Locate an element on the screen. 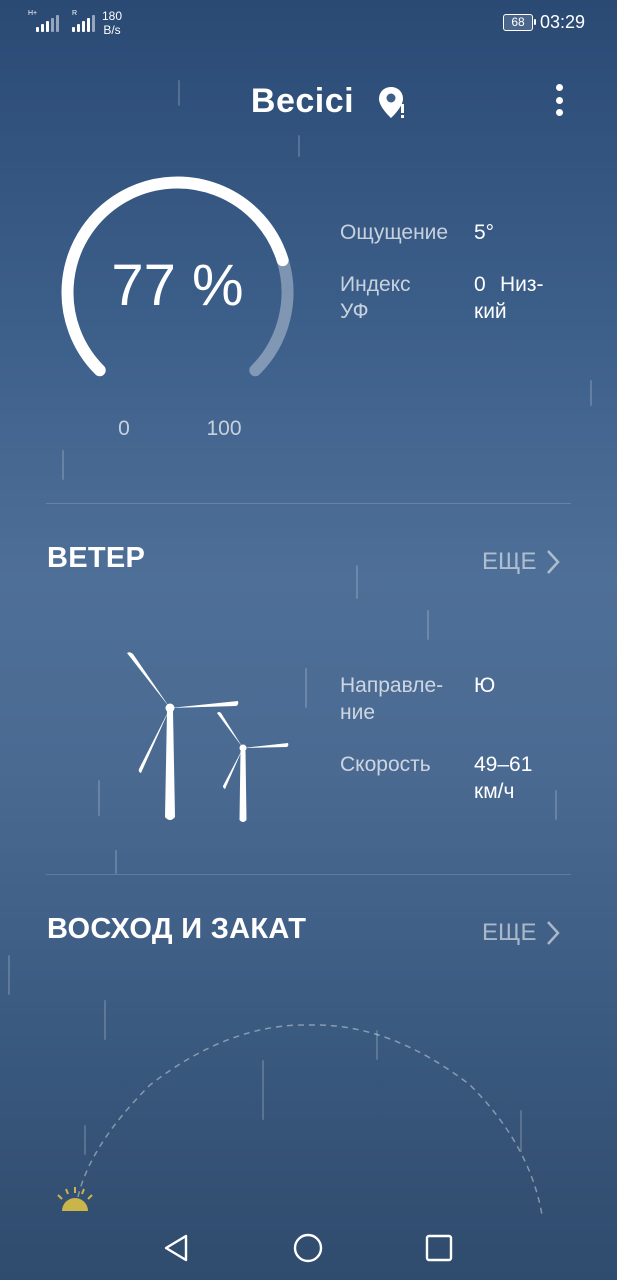 This screenshot has width=617, height=1280. network-type-label: H+ is located at coordinates (33, 13).